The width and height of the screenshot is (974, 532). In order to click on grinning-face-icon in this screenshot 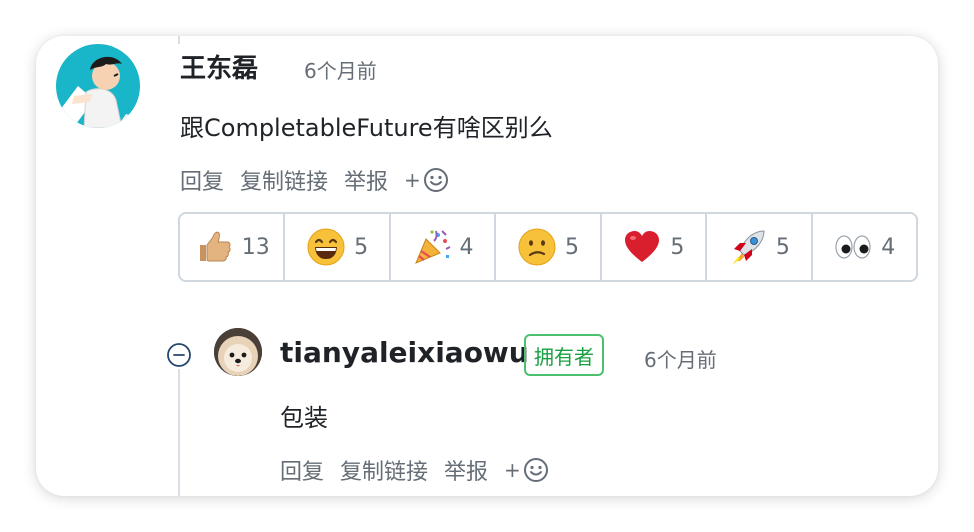, I will do `click(326, 247)`.